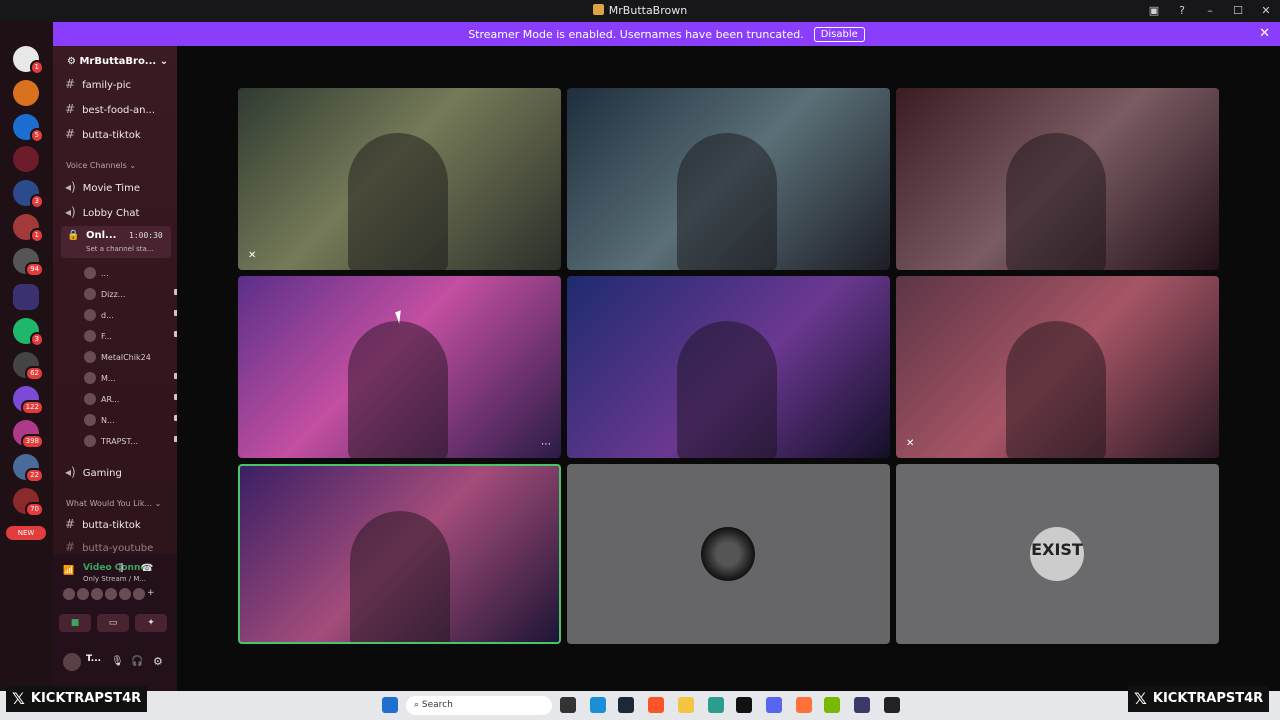 Image resolution: width=1280 pixels, height=720 pixels. Describe the element at coordinates (1182, 11) in the screenshot. I see `help-icon: ?` at that location.